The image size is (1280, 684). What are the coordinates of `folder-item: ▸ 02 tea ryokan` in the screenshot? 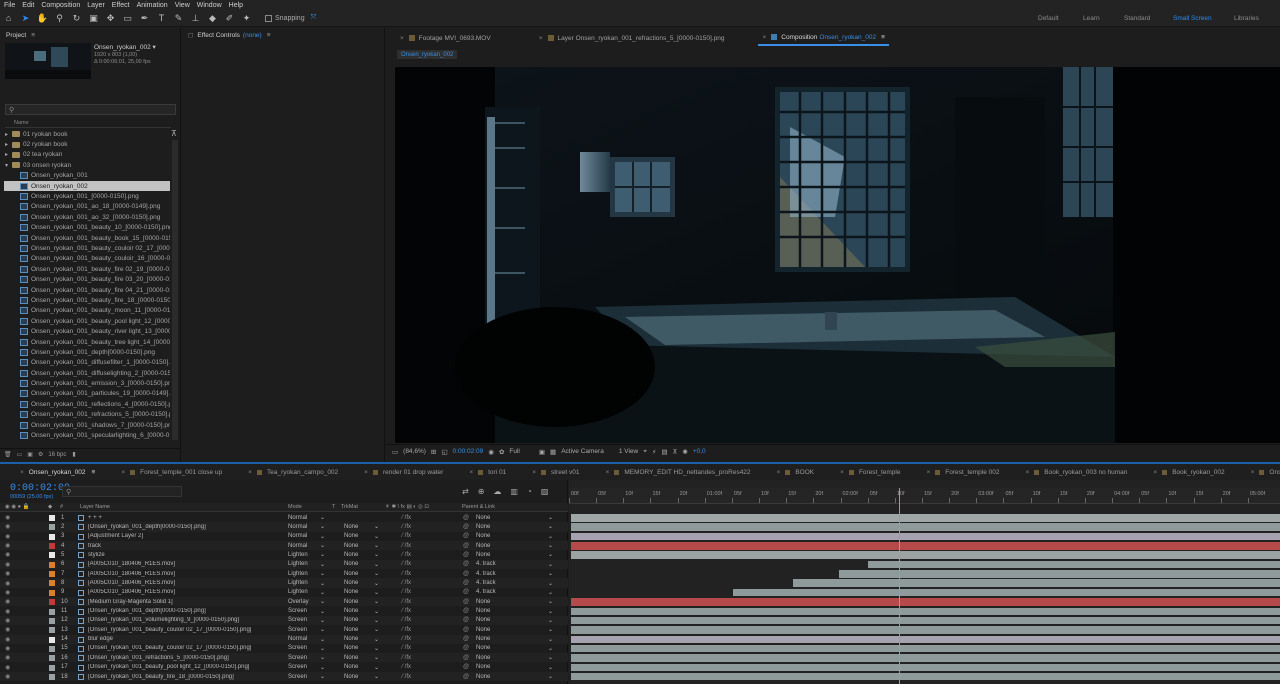 It's located at (87, 155).